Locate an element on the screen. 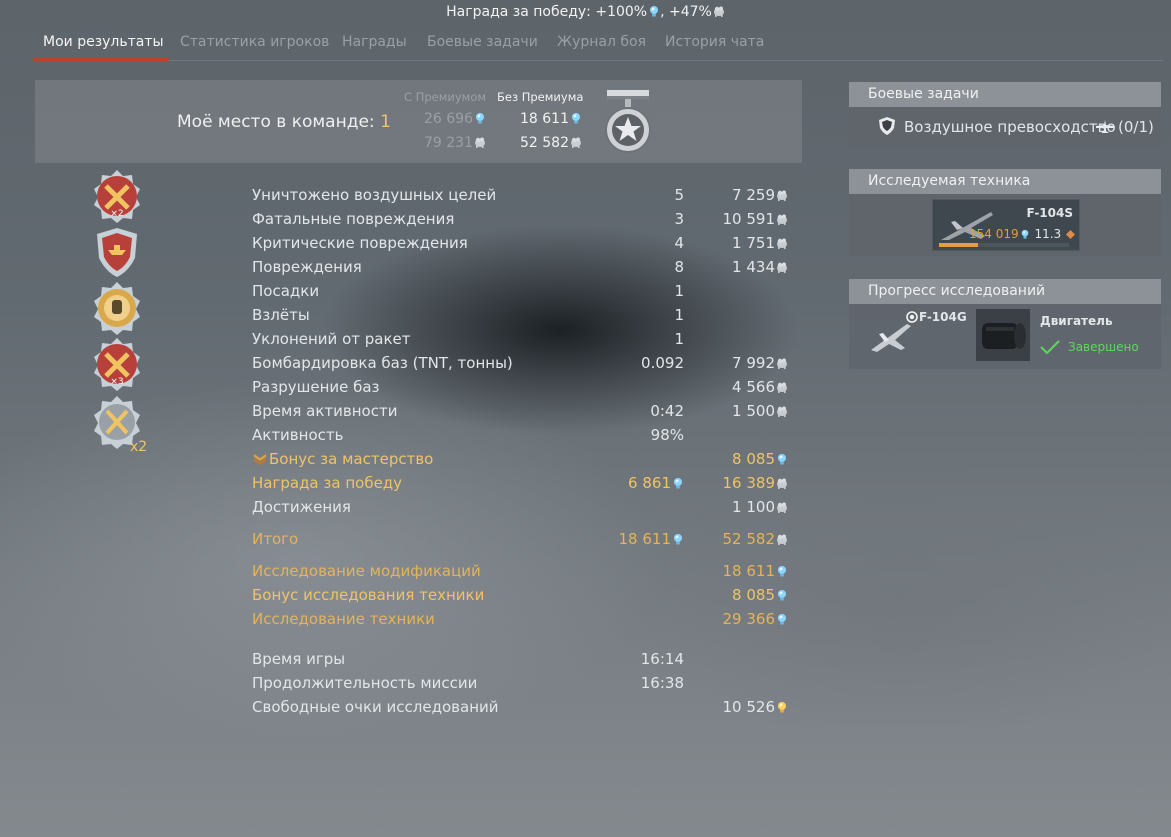  vehicle-card-f104s: F-104S 154 019 11.3 is located at coordinates (1006, 225).